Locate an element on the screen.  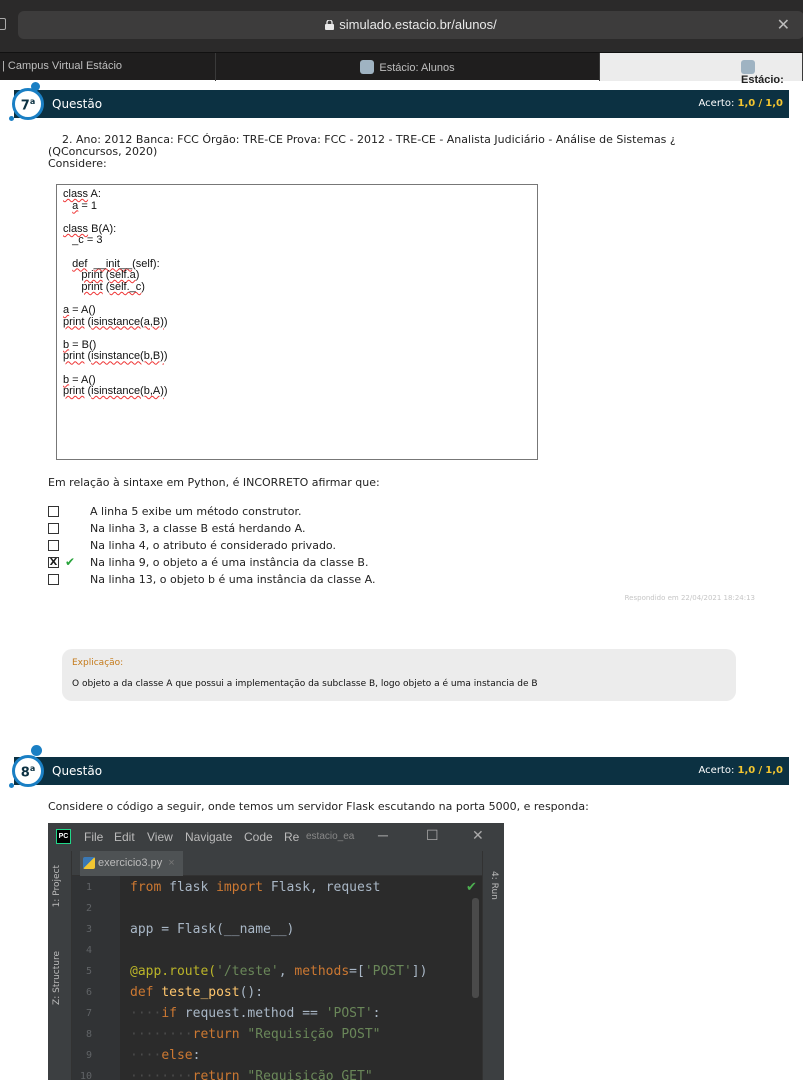
question-number-badge: 7a is located at coordinates (28, 104).